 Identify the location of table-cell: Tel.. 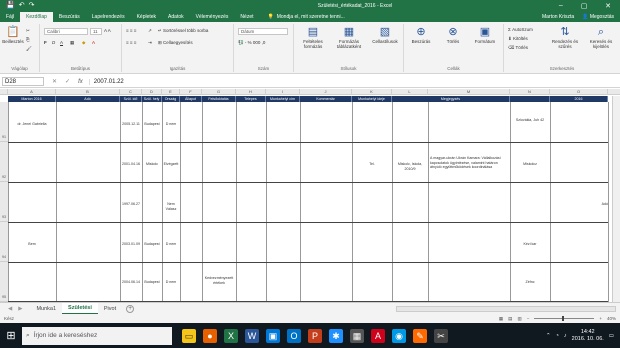
(372, 164).